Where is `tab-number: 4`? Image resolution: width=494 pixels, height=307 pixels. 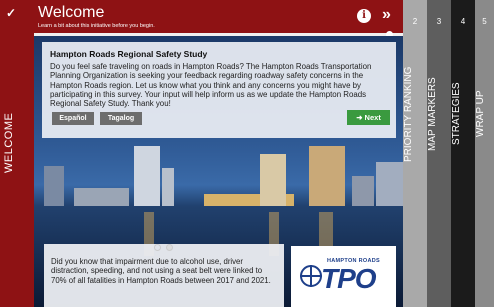
tab-number: 4 is located at coordinates (463, 21).